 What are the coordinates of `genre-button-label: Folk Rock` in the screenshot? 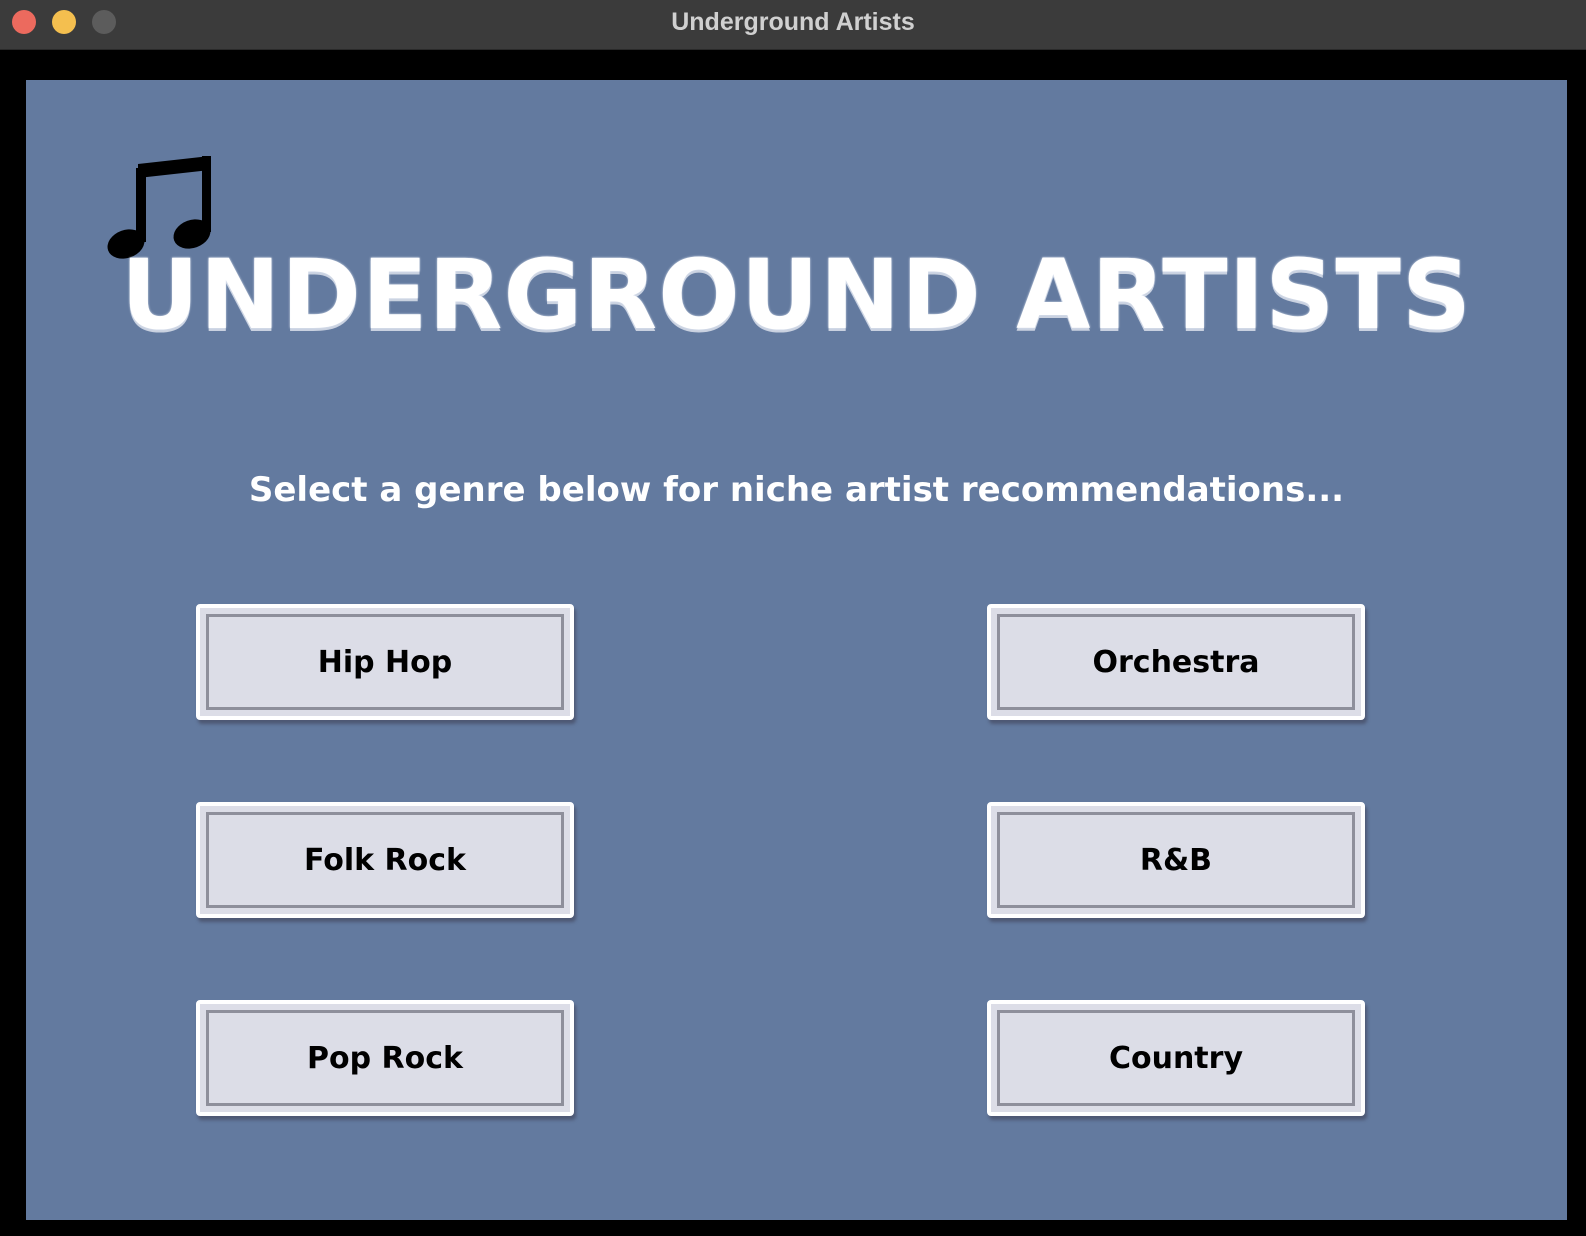 It's located at (384, 860).